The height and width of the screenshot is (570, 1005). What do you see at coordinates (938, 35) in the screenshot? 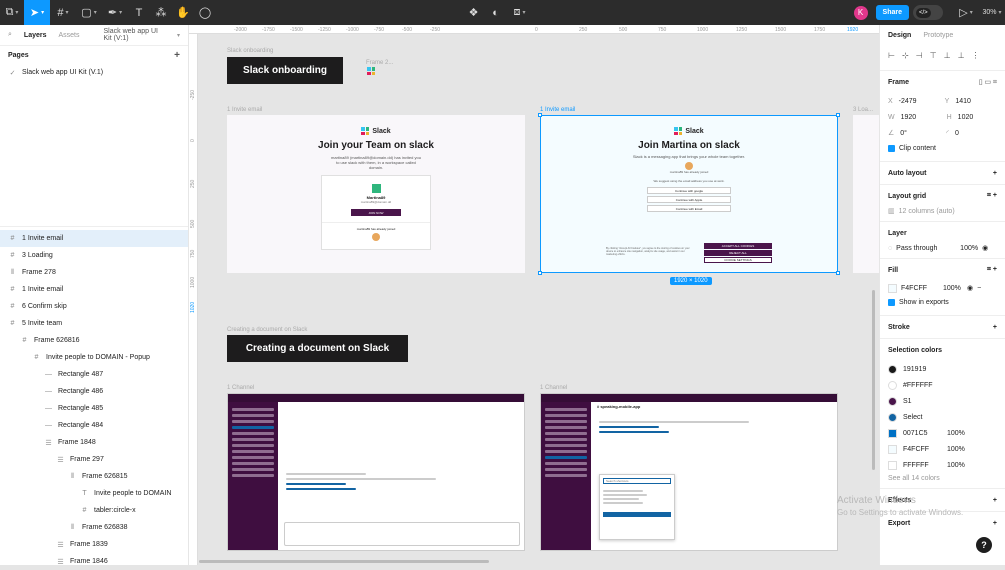
I see `tab-prototype: Prototype` at bounding box center [938, 35].